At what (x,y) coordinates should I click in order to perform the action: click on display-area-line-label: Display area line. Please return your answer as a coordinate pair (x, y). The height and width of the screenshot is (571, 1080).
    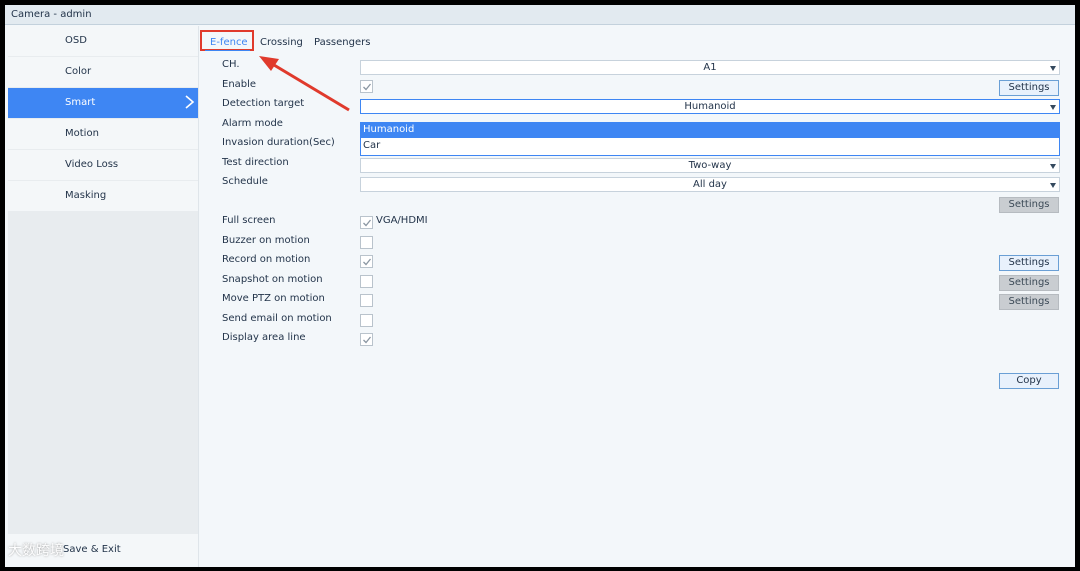
    Looking at the image, I should click on (264, 337).